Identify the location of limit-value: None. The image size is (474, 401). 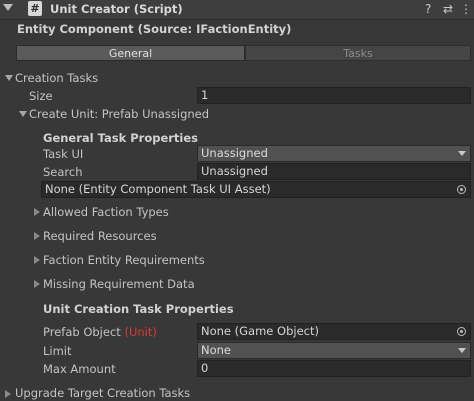
(216, 350).